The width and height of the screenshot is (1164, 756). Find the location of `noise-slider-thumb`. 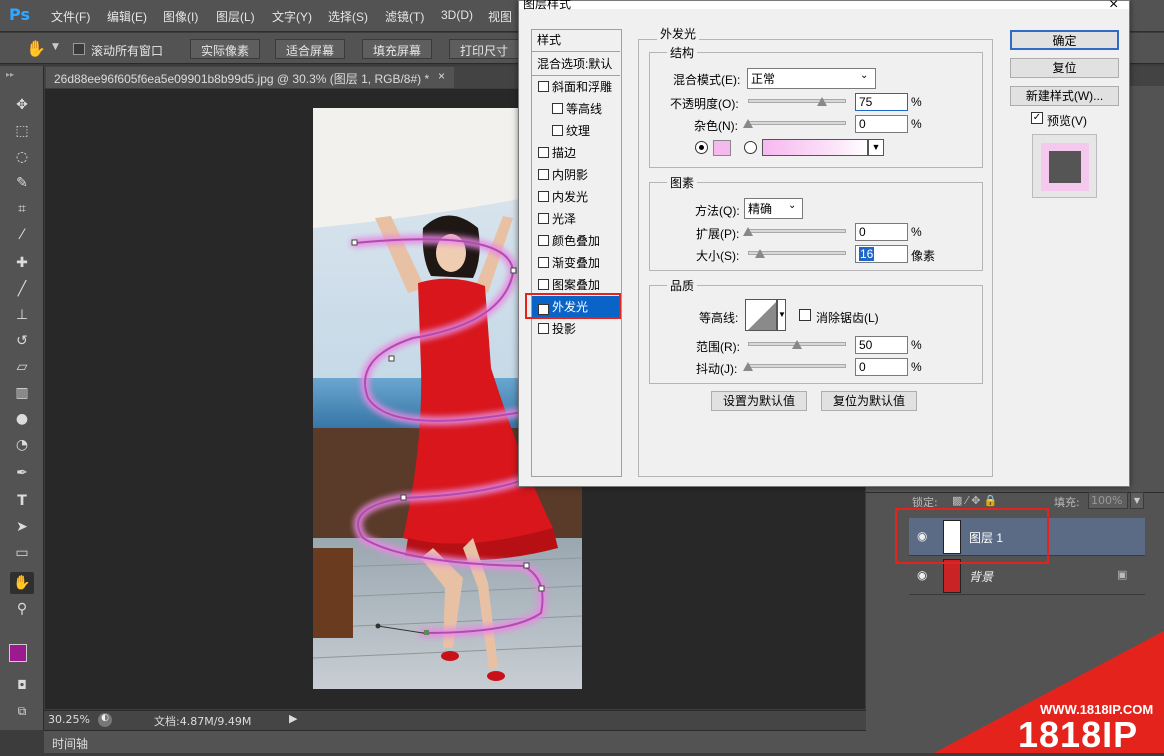

noise-slider-thumb is located at coordinates (748, 123).